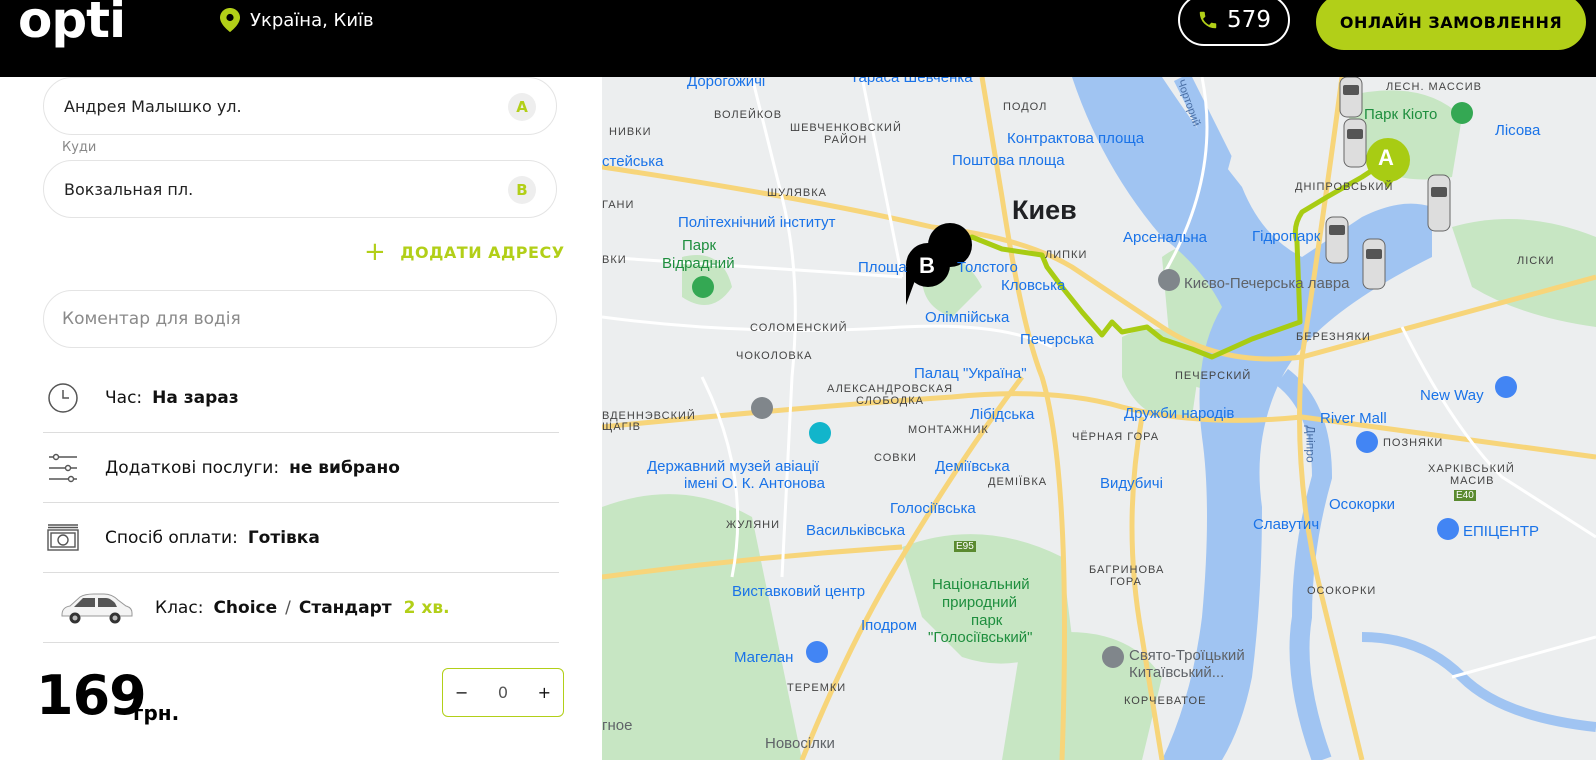 The height and width of the screenshot is (760, 1596). What do you see at coordinates (630, 132) in the screenshot?
I see `map-label: НИВКИ` at bounding box center [630, 132].